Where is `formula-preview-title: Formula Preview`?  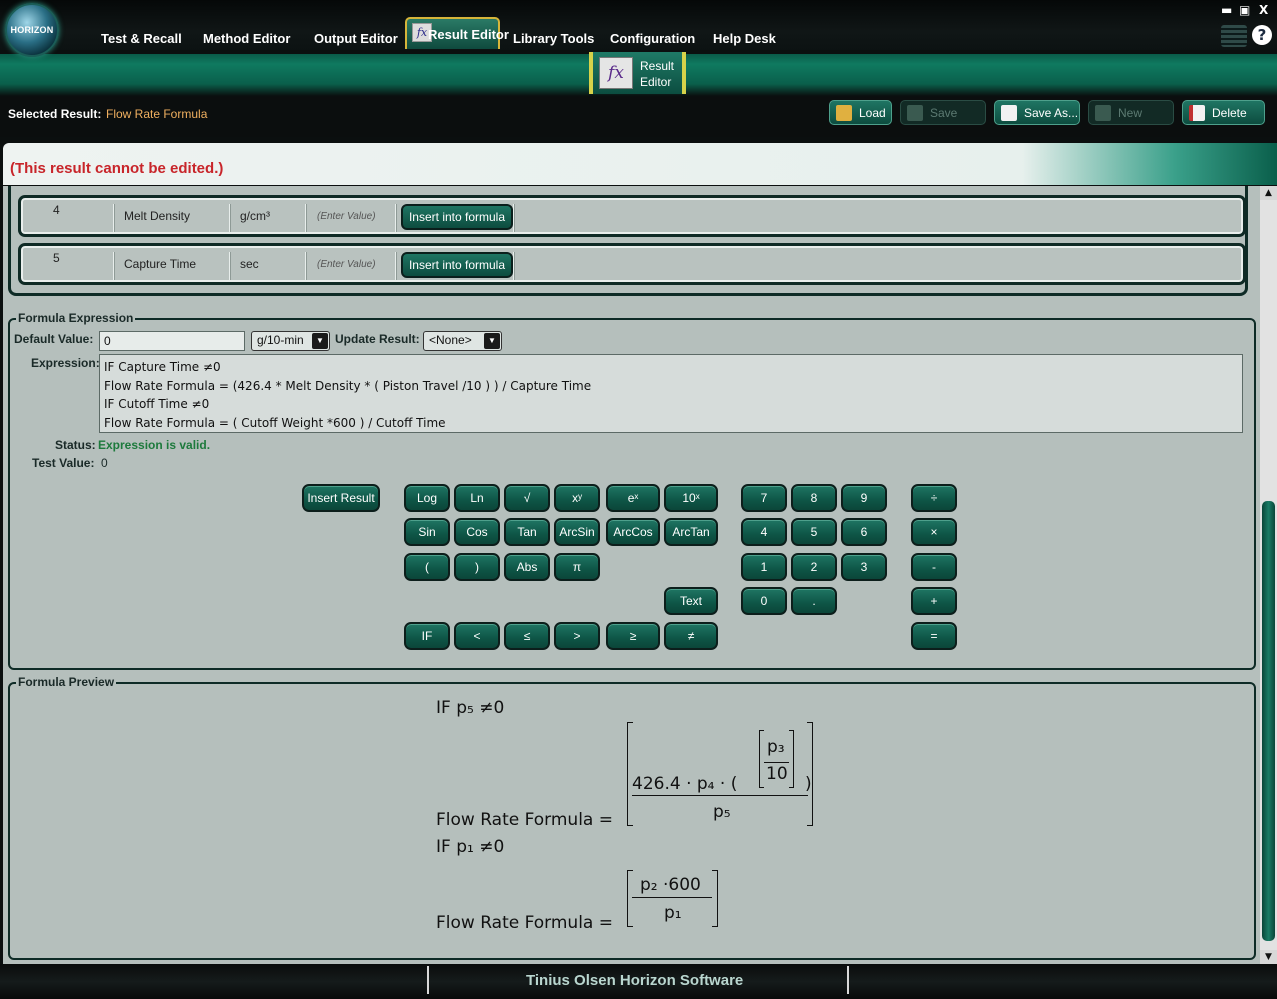 formula-preview-title: Formula Preview is located at coordinates (66, 682).